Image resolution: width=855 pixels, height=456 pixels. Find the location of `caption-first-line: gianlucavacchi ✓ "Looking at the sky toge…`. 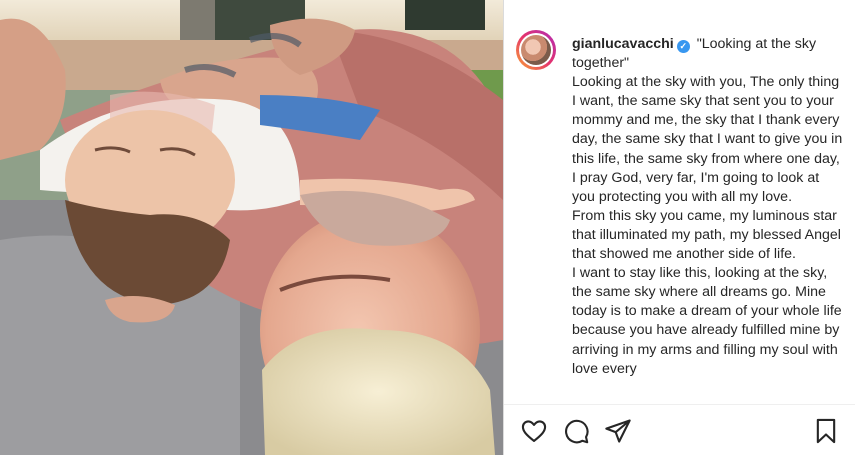

caption-first-line: gianlucavacchi ✓ "Looking at the sky toge… is located at coordinates (708, 54).